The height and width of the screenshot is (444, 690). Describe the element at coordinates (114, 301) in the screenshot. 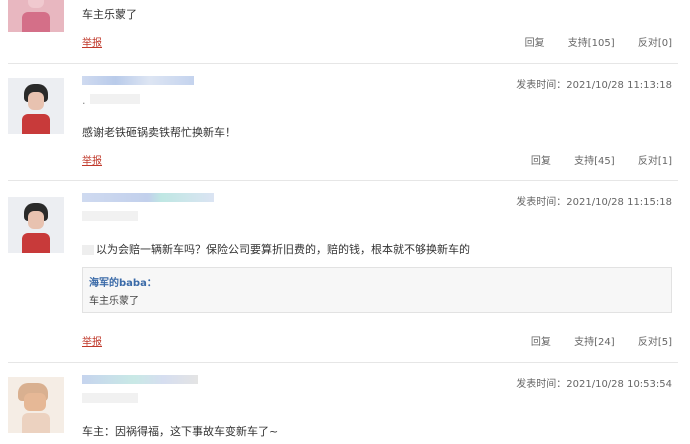

I see `quote-text: 车主乐蒙了` at that location.